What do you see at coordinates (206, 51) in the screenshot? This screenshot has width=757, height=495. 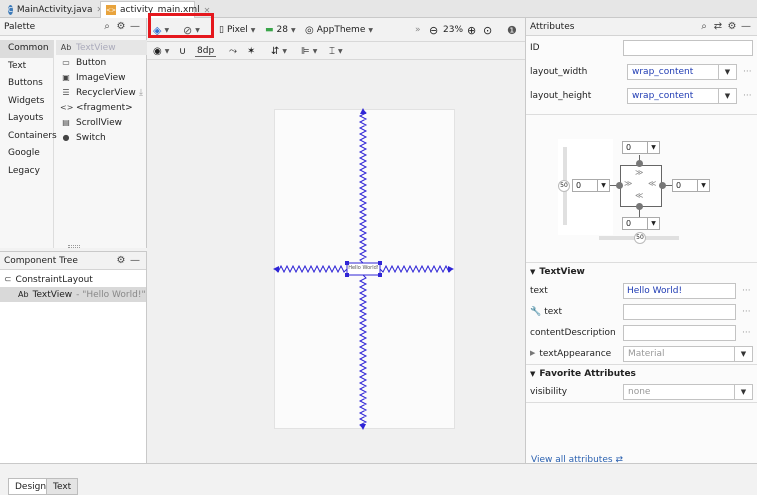 I see `default-margin-dropdown: 8dp` at bounding box center [206, 51].